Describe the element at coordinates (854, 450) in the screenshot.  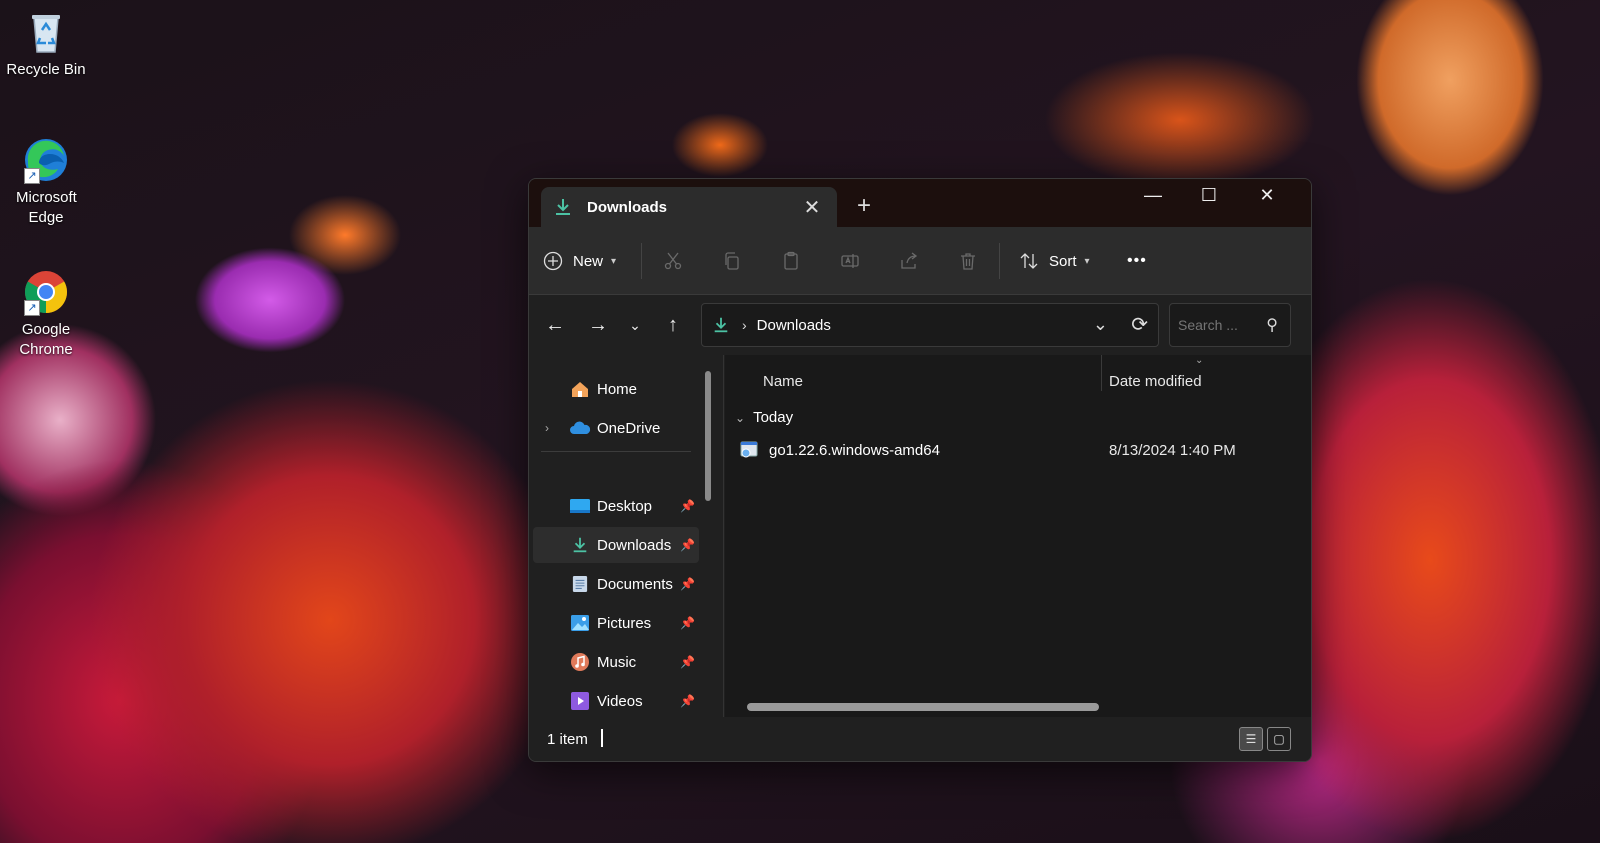
I see `file-name: go1.22.6.windows-amd64` at that location.